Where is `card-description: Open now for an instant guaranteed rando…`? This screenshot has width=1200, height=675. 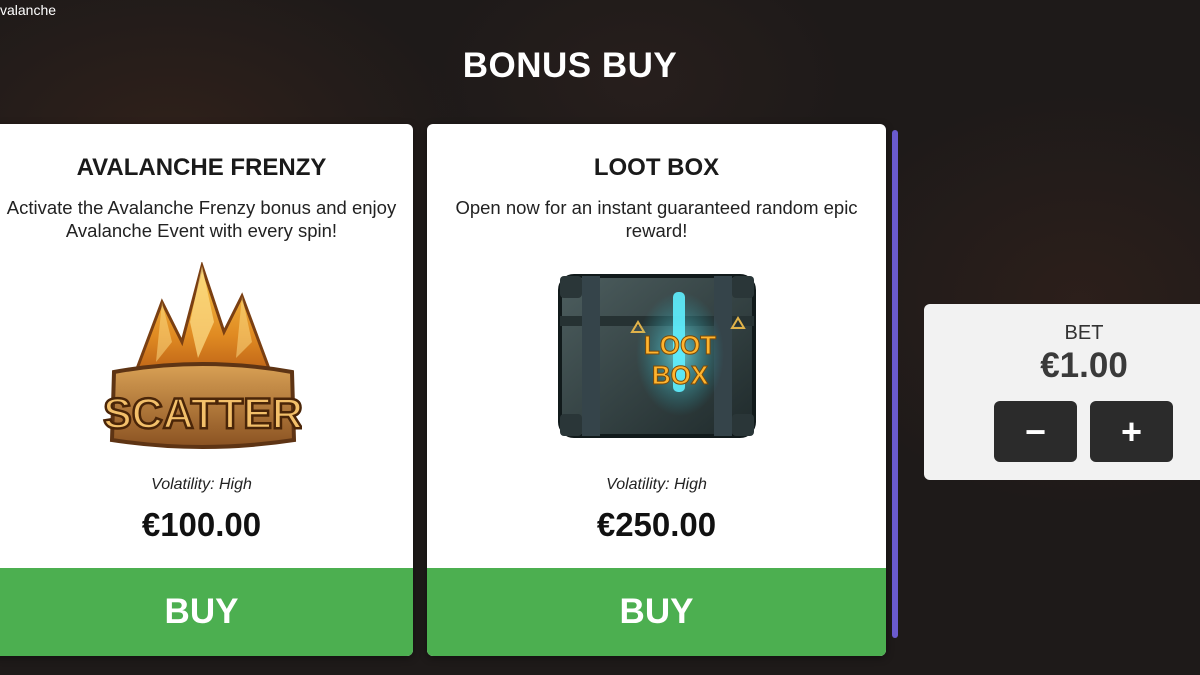 card-description: Open now for an instant guaranteed rando… is located at coordinates (656, 219).